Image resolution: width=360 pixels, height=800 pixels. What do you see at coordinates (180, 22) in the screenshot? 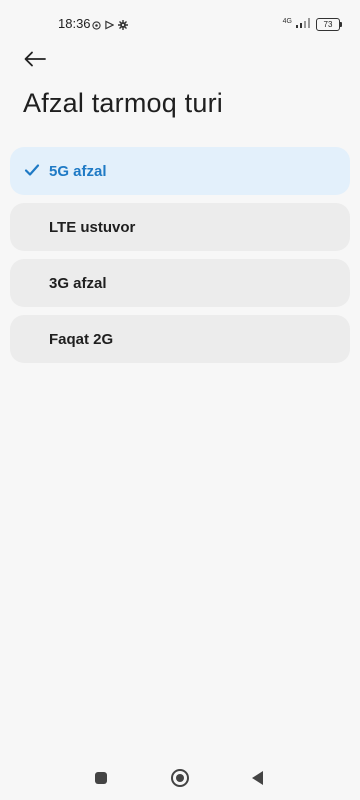
I see `status-bar: 18:36 4G 73` at bounding box center [180, 22].